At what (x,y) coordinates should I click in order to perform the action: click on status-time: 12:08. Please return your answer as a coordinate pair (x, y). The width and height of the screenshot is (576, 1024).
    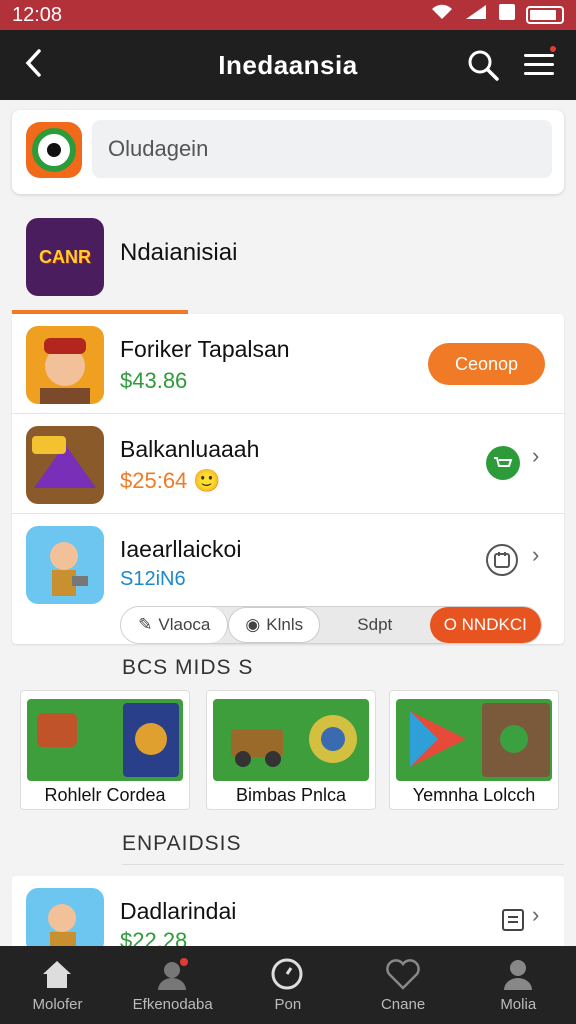
    Looking at the image, I should click on (37, 14).